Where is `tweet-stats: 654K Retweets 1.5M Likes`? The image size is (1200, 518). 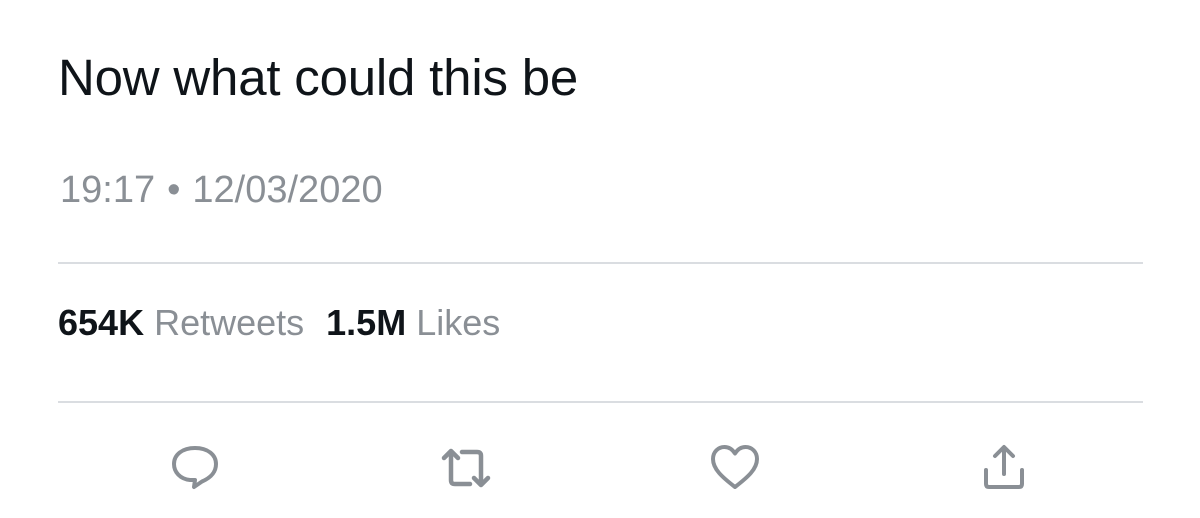
tweet-stats: 654K Retweets 1.5M Likes is located at coordinates (279, 323).